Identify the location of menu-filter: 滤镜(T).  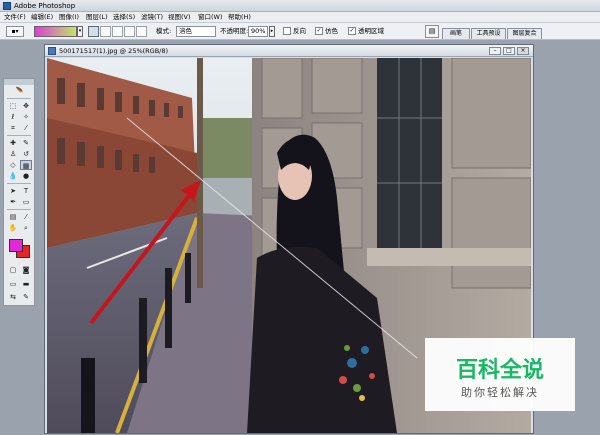
(152, 17).